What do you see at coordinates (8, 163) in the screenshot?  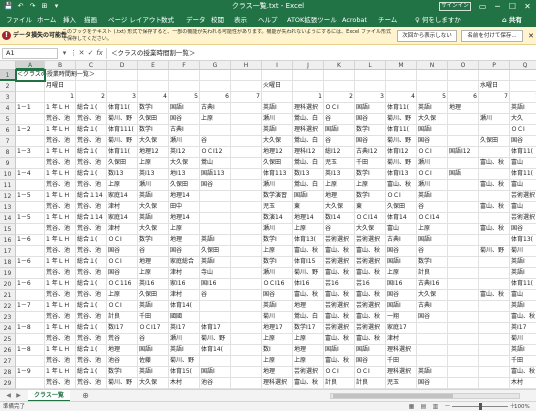 I see `row-header-9: 9` at bounding box center [8, 163].